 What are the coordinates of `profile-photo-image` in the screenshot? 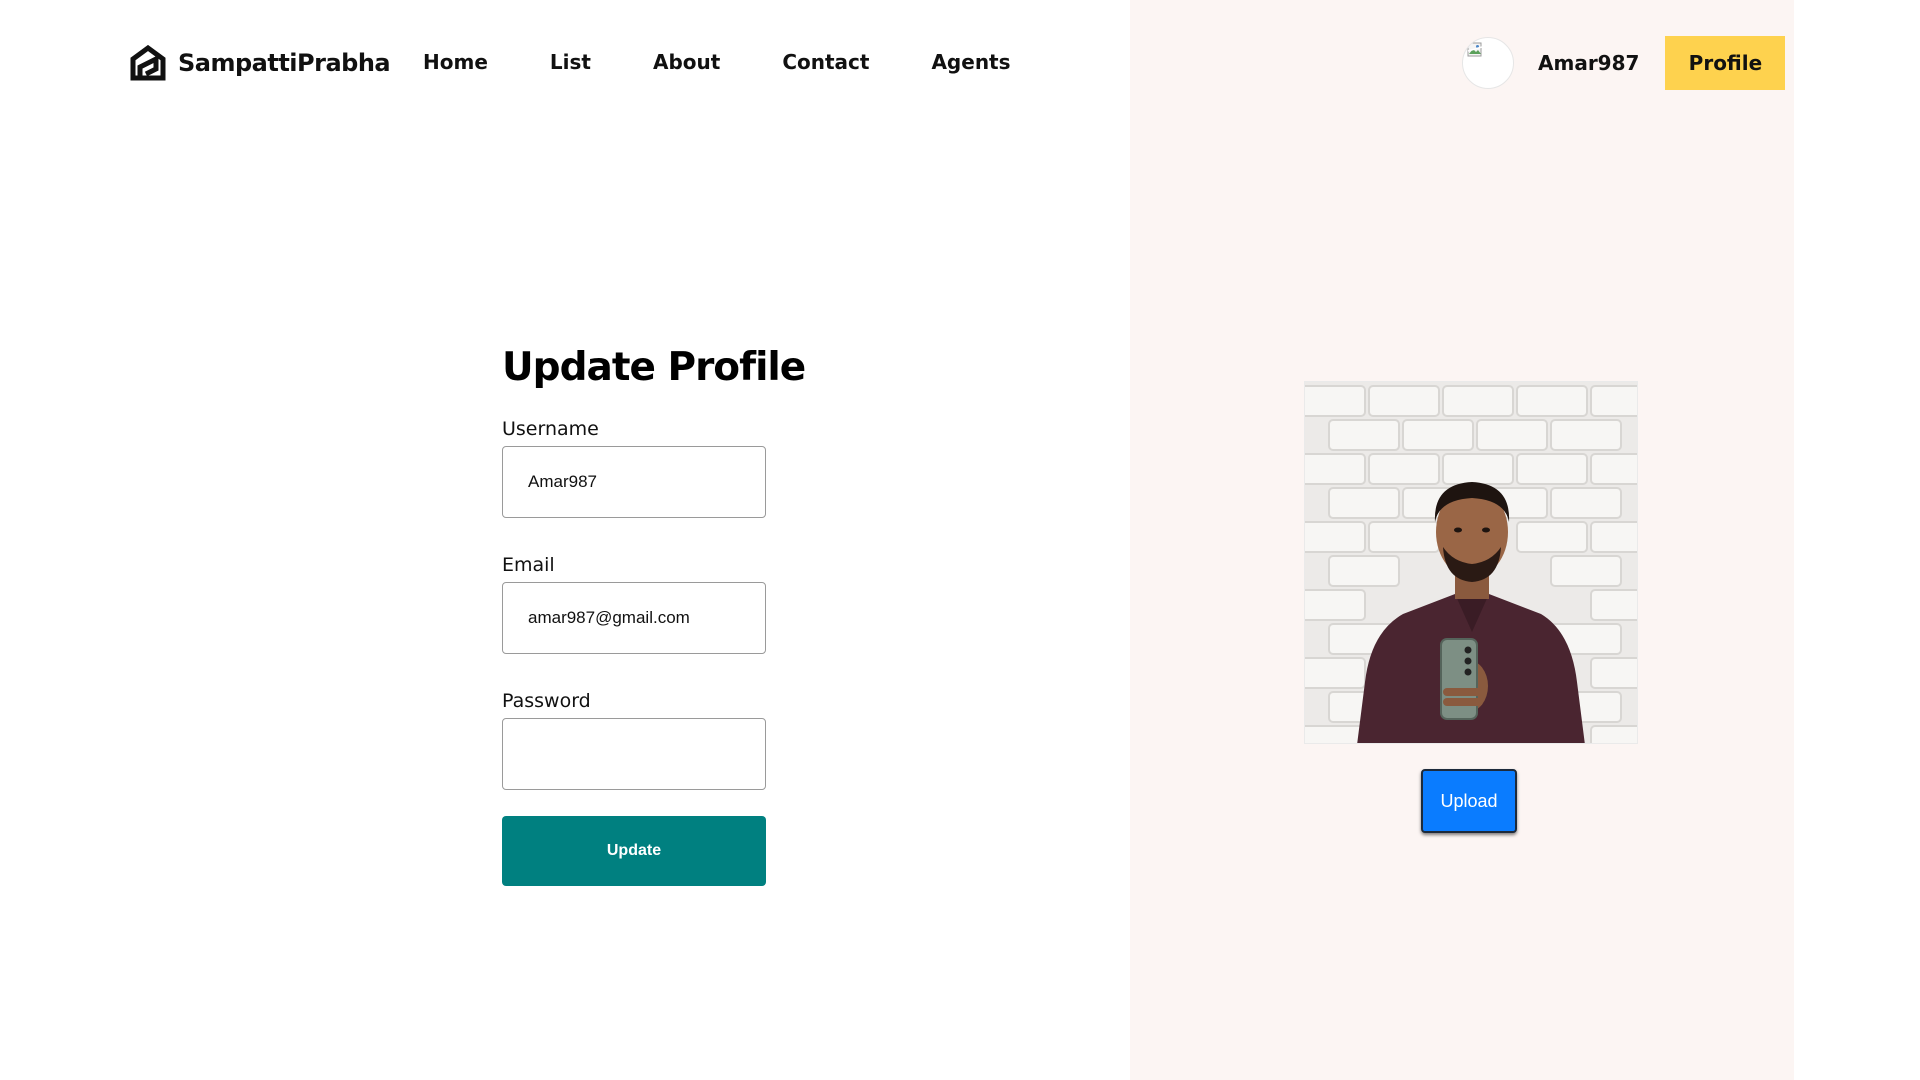 It's located at (1471, 562).